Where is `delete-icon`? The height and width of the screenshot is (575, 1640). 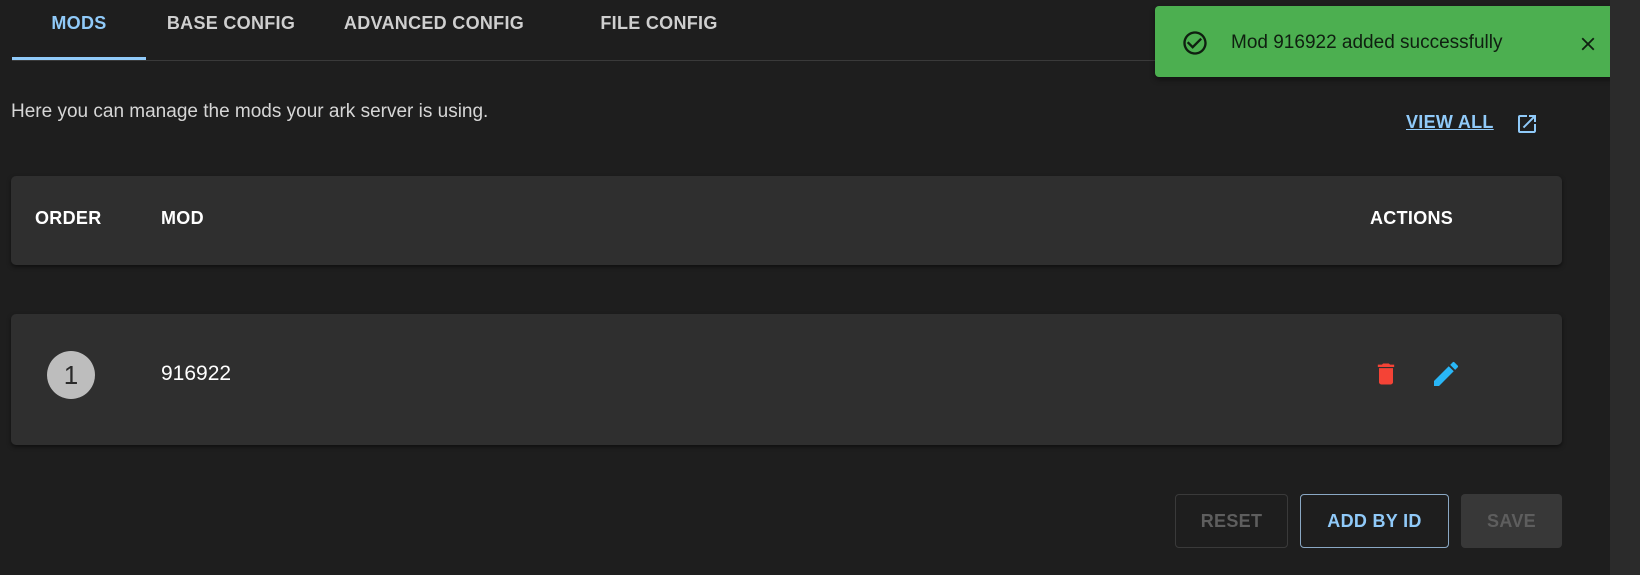
delete-icon is located at coordinates (1386, 374).